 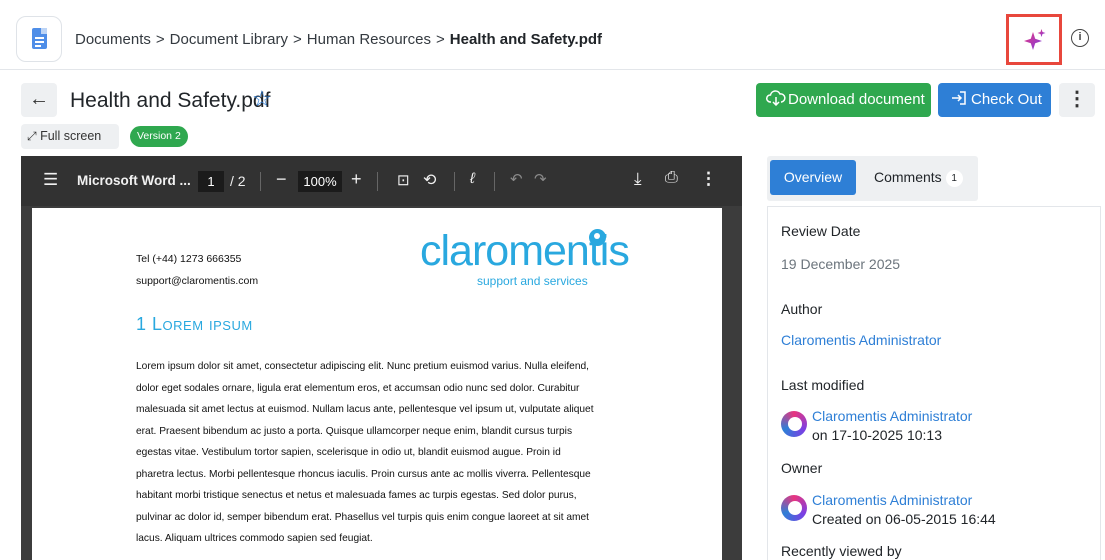 I want to click on print-icon: ⎙, so click(x=671, y=178).